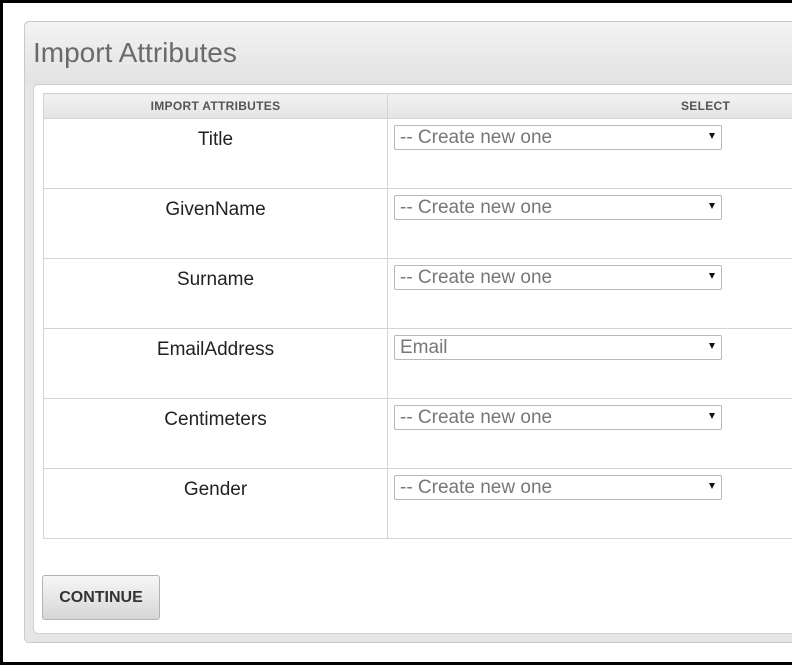  What do you see at coordinates (215, 153) in the screenshot?
I see `attribute-name-cell: Title` at bounding box center [215, 153].